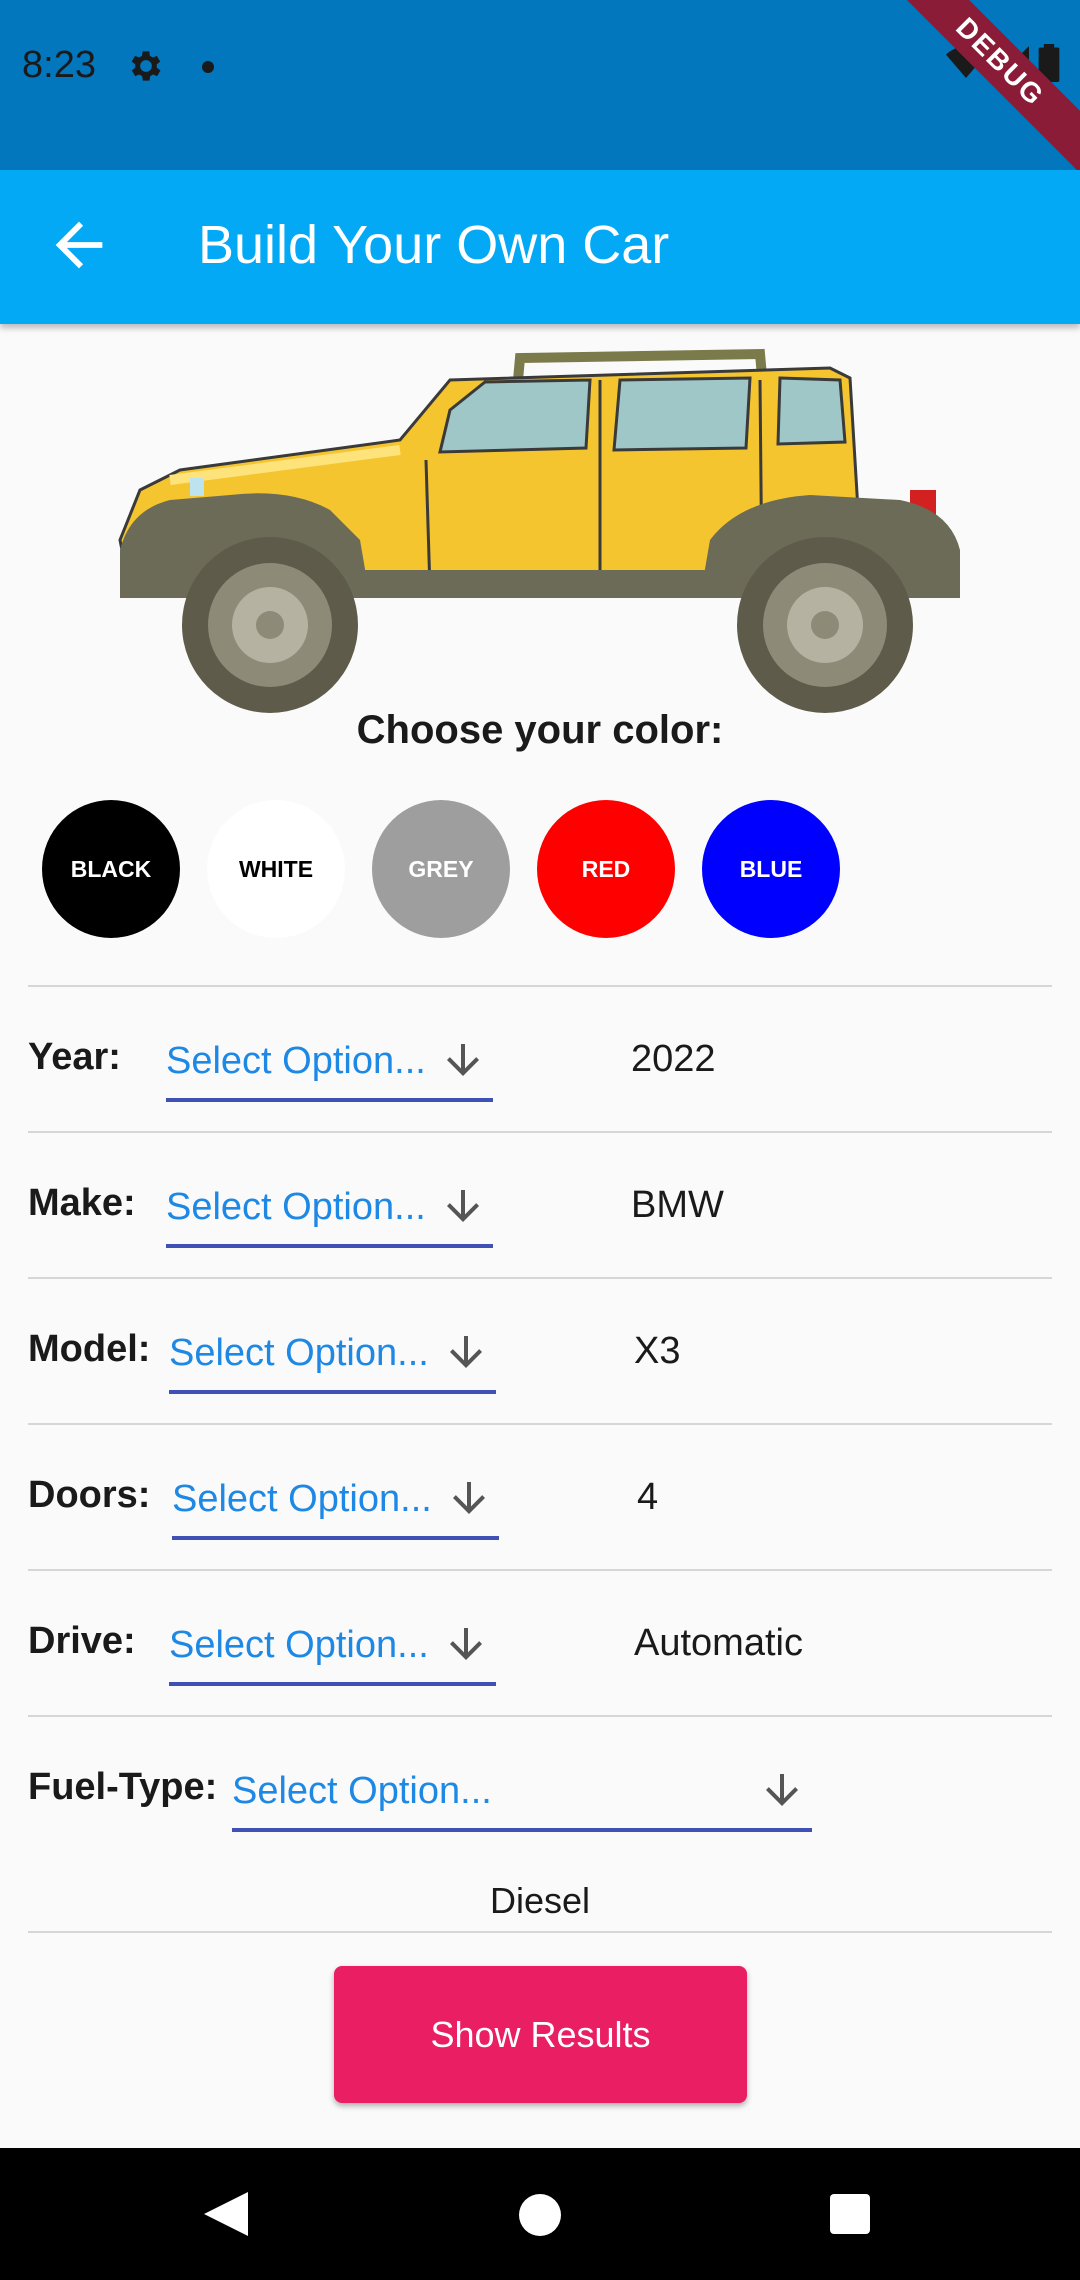  Describe the element at coordinates (59, 65) in the screenshot. I see `status-time: 8:23` at that location.